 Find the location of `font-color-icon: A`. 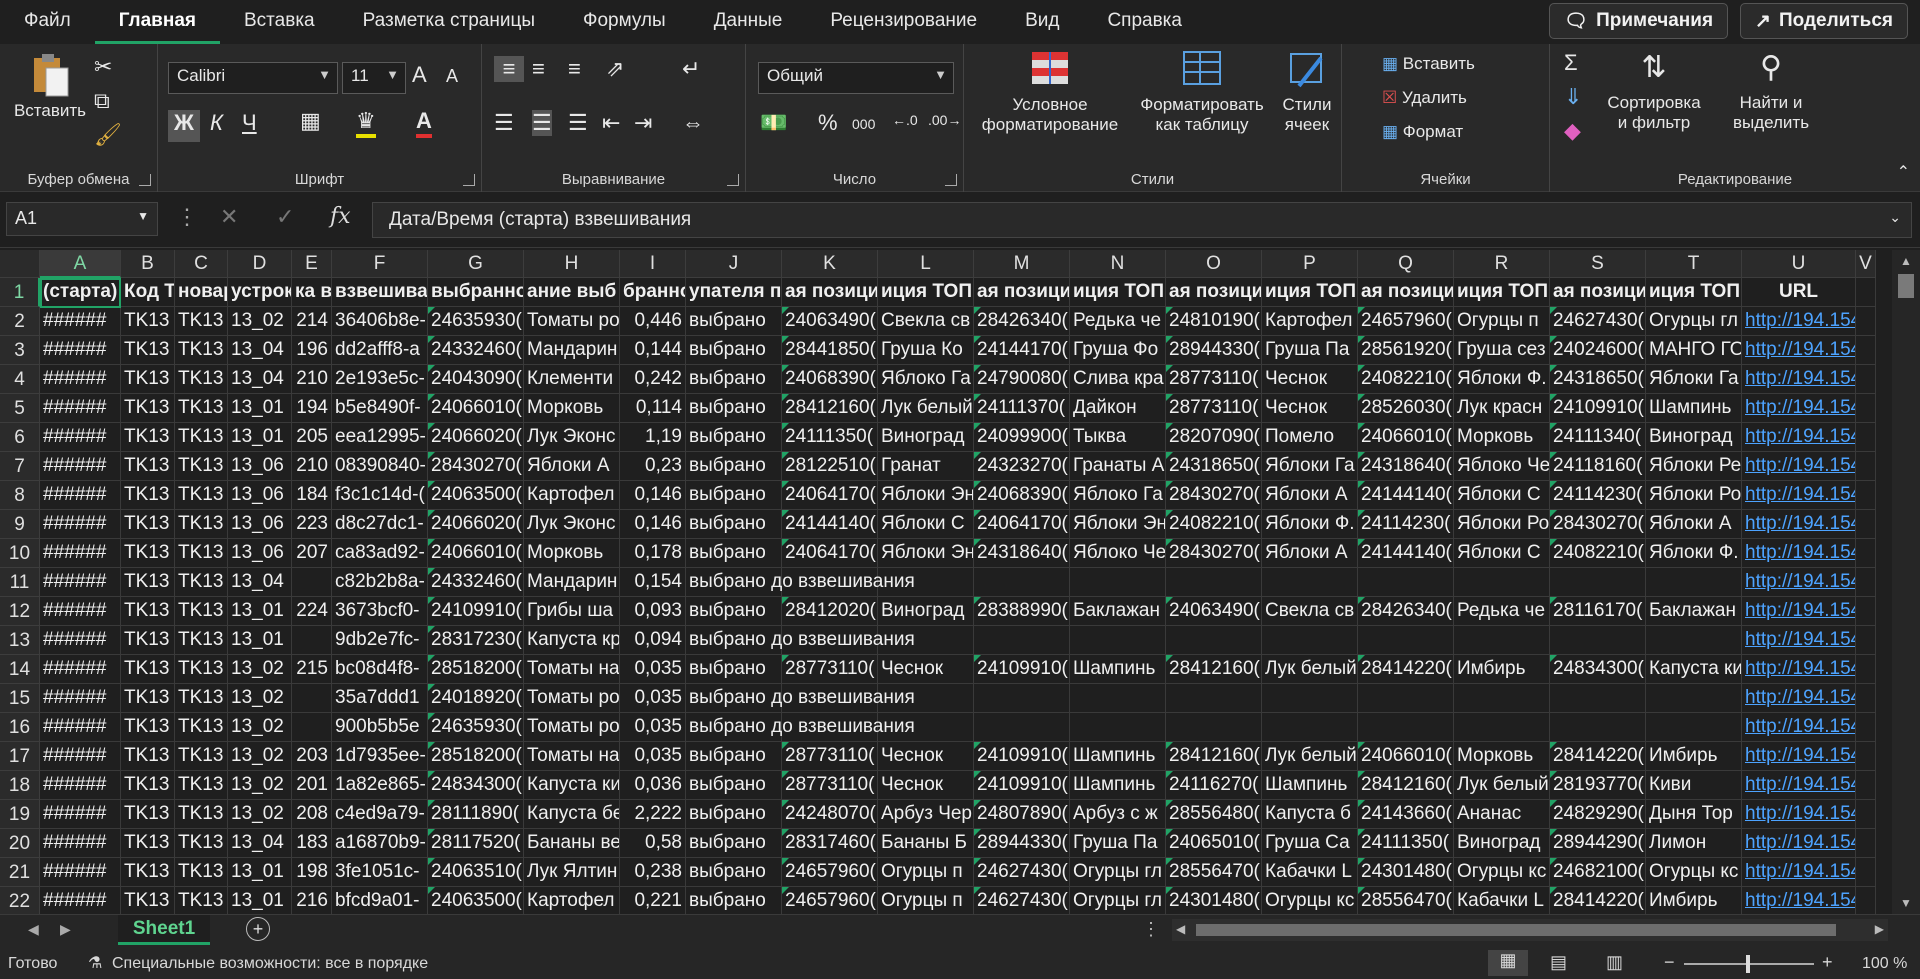

font-color-icon: A is located at coordinates (424, 123).